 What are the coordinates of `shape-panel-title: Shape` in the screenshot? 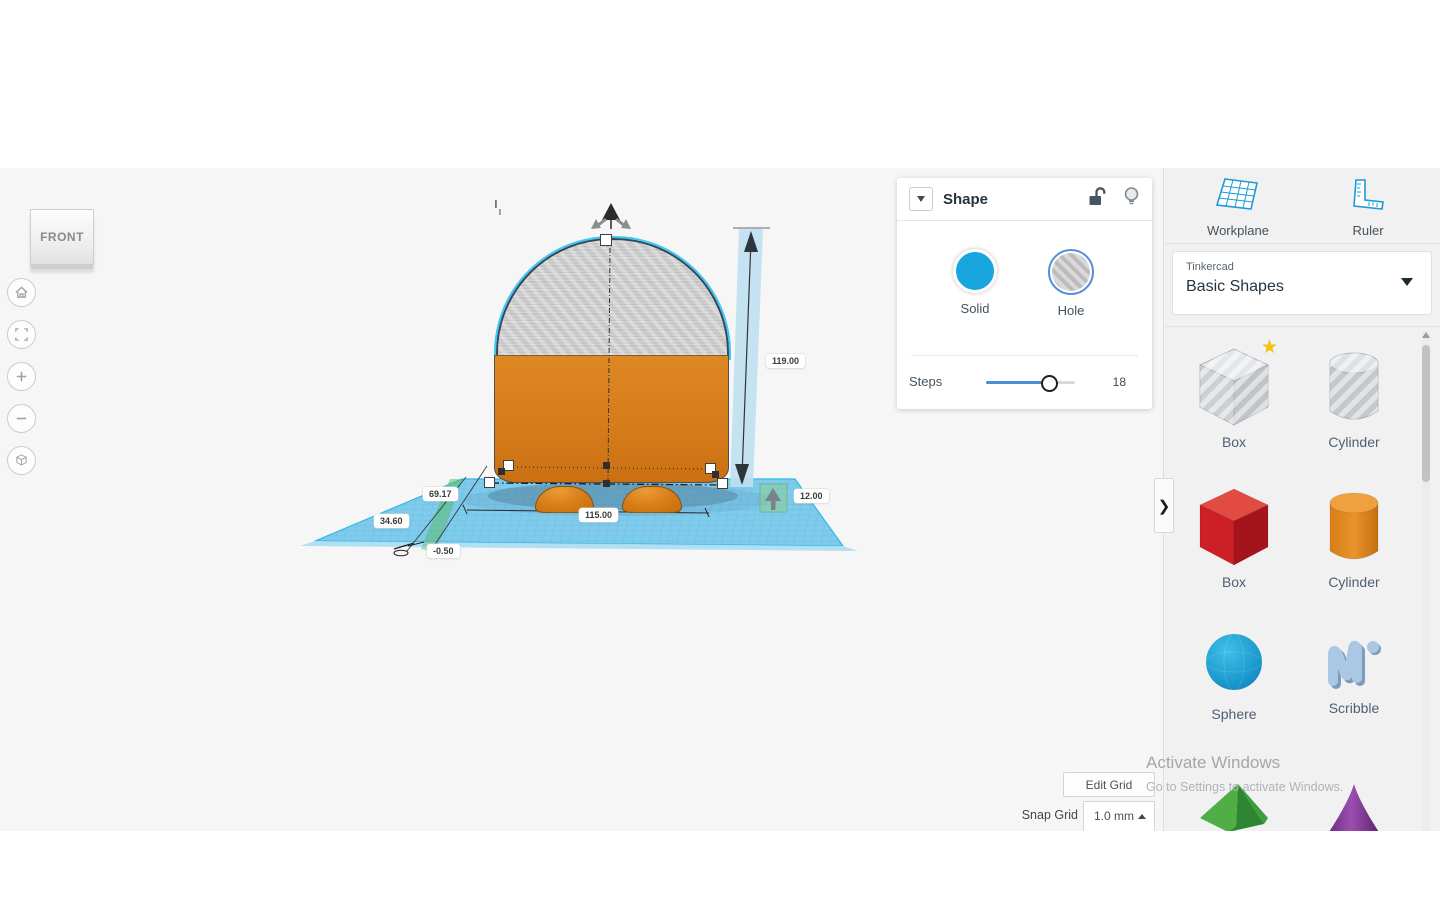 It's located at (966, 199).